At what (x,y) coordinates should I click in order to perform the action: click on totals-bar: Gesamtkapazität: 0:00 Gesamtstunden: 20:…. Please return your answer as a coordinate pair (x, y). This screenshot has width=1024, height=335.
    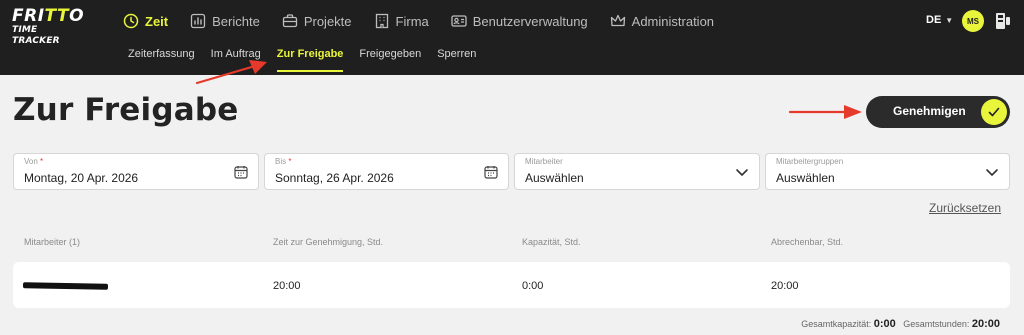
    Looking at the image, I should click on (900, 324).